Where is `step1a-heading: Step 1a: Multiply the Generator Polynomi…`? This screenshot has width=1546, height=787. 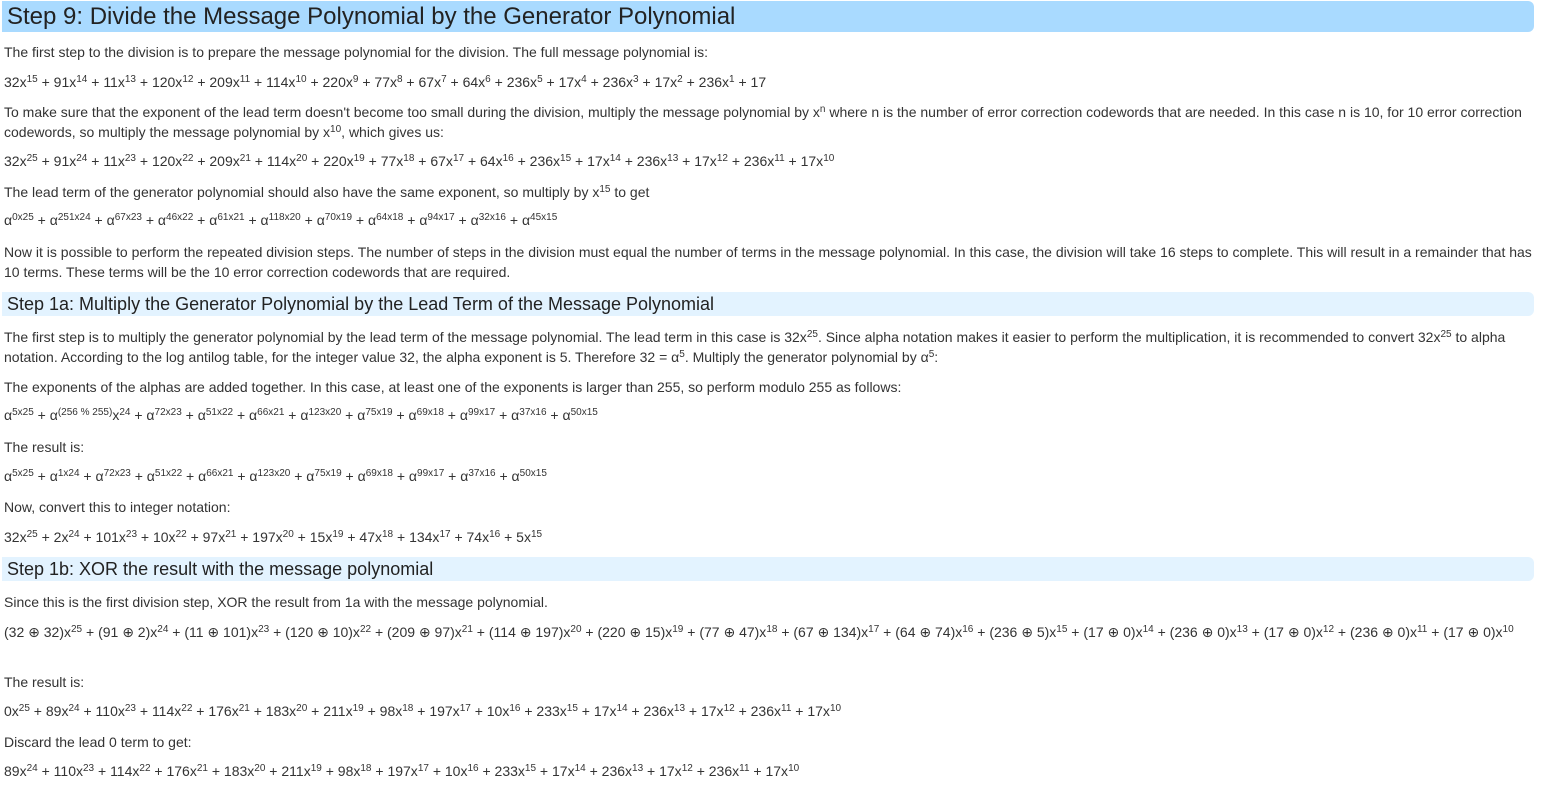
step1a-heading: Step 1a: Multiply the Generator Polynomi… is located at coordinates (768, 304).